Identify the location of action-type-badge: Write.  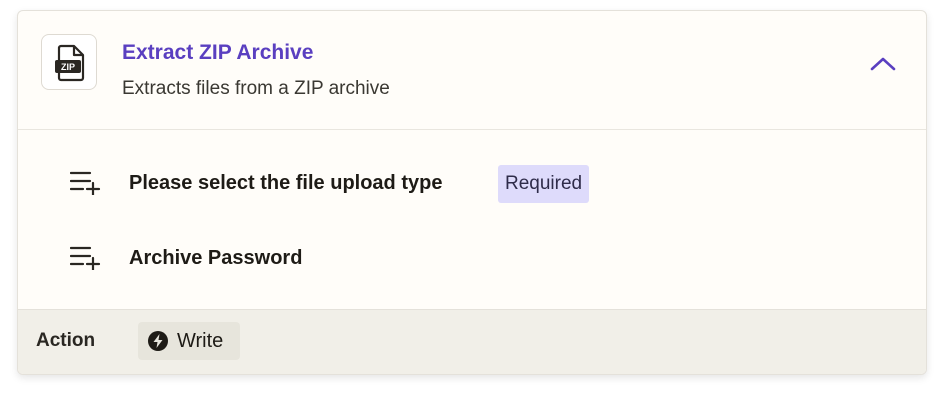
(189, 341).